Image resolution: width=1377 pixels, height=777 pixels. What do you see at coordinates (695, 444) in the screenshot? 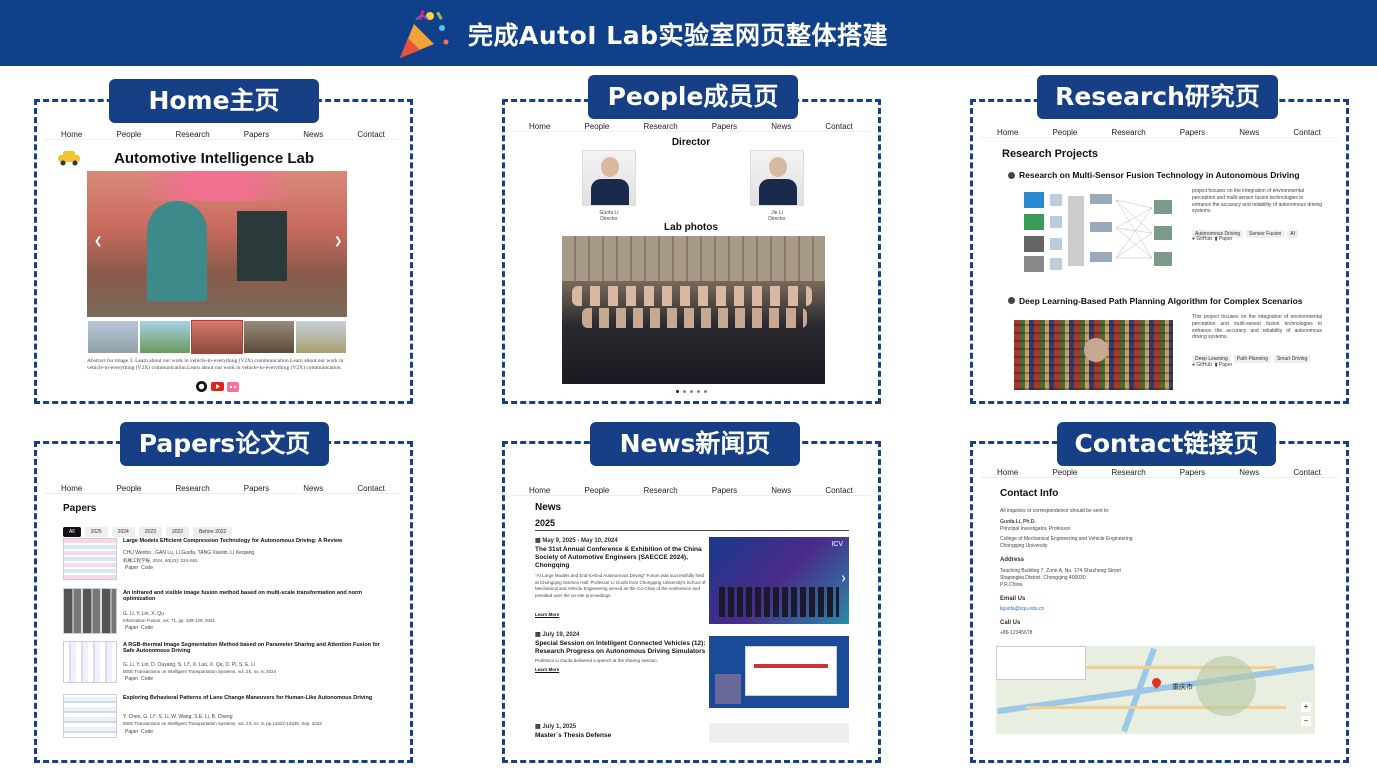
I see `news-tag: News新闻页` at bounding box center [695, 444].